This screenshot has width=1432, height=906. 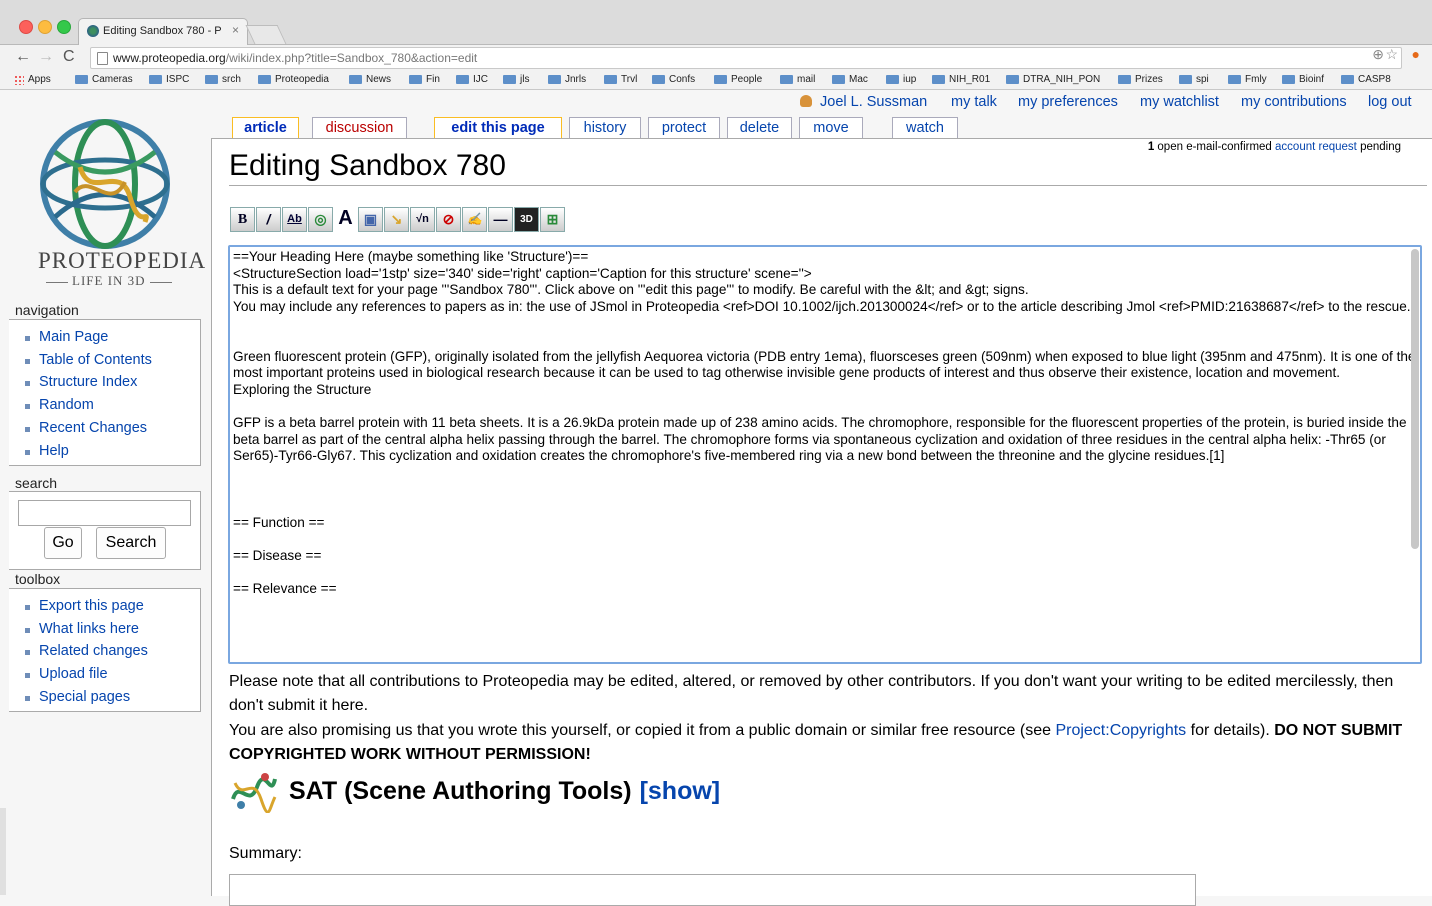 What do you see at coordinates (797, 79) in the screenshot?
I see `bookmark-mail: mail` at bounding box center [797, 79].